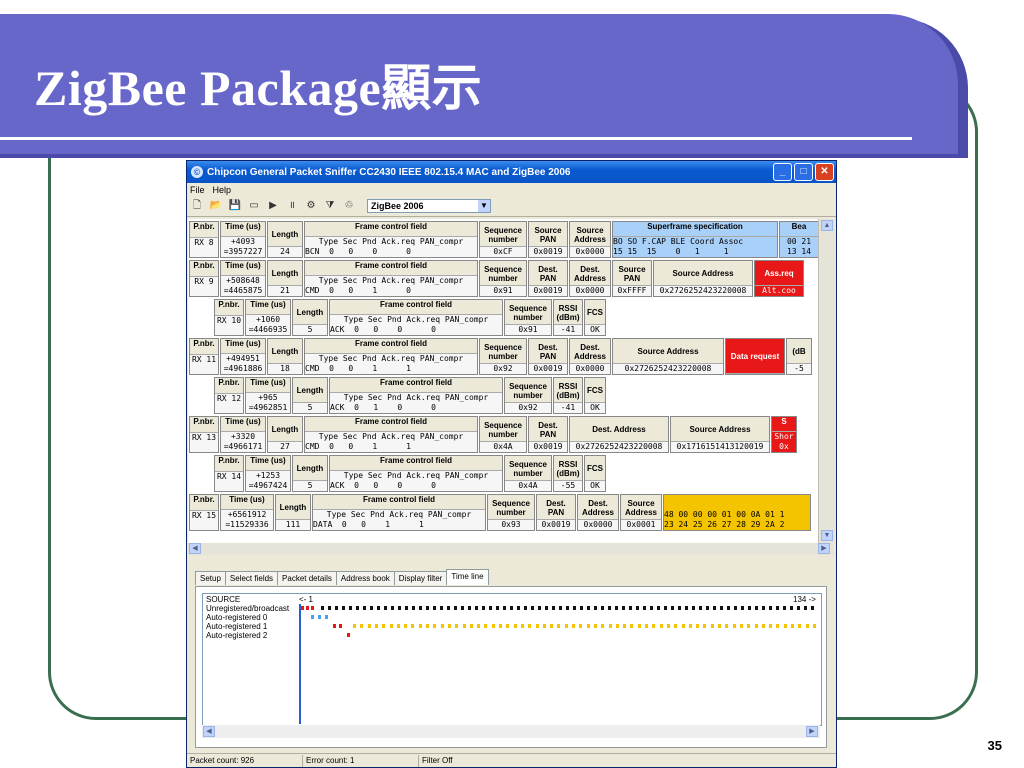 The image size is (1024, 768). Describe the element at coordinates (391, 346) in the screenshot. I see `col-fcf-header: Frame control field` at that location.